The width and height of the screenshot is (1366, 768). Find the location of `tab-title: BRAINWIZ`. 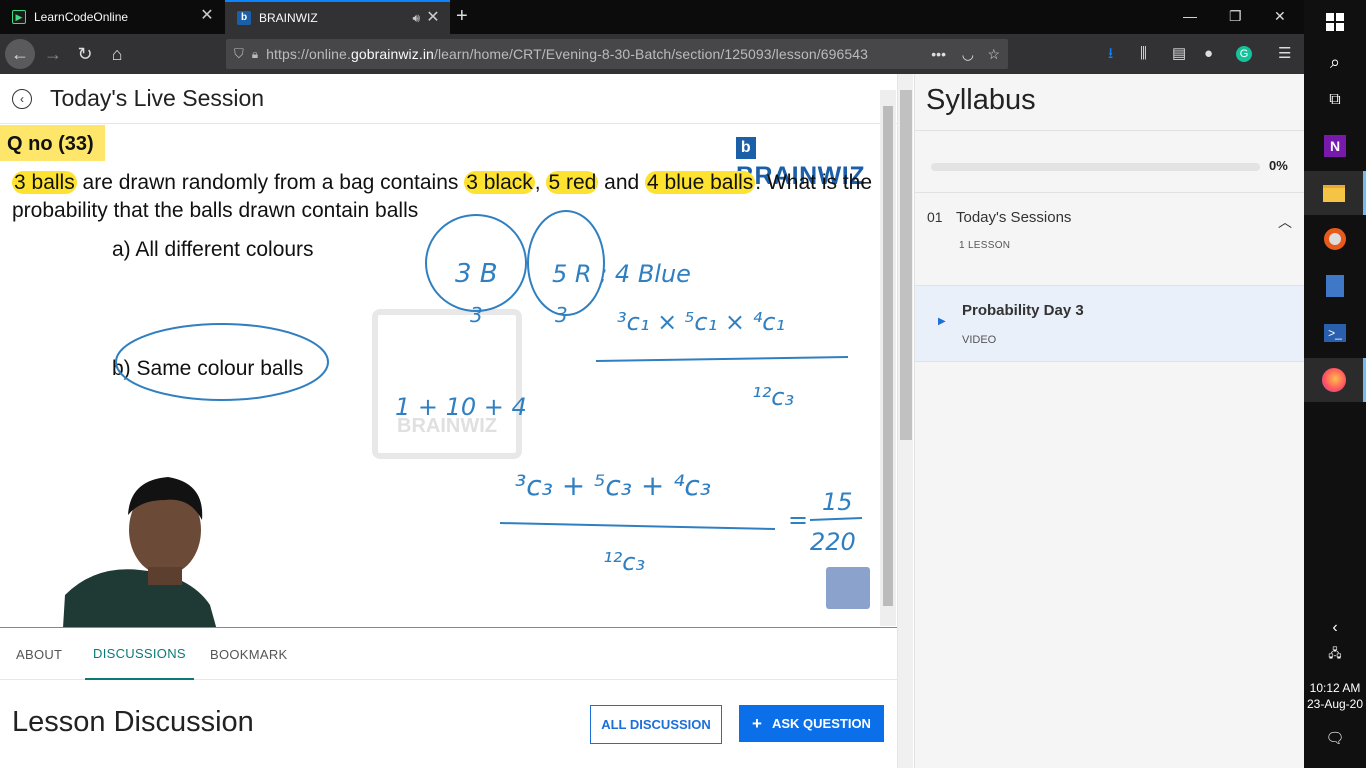

tab-title: BRAINWIZ is located at coordinates (288, 18).